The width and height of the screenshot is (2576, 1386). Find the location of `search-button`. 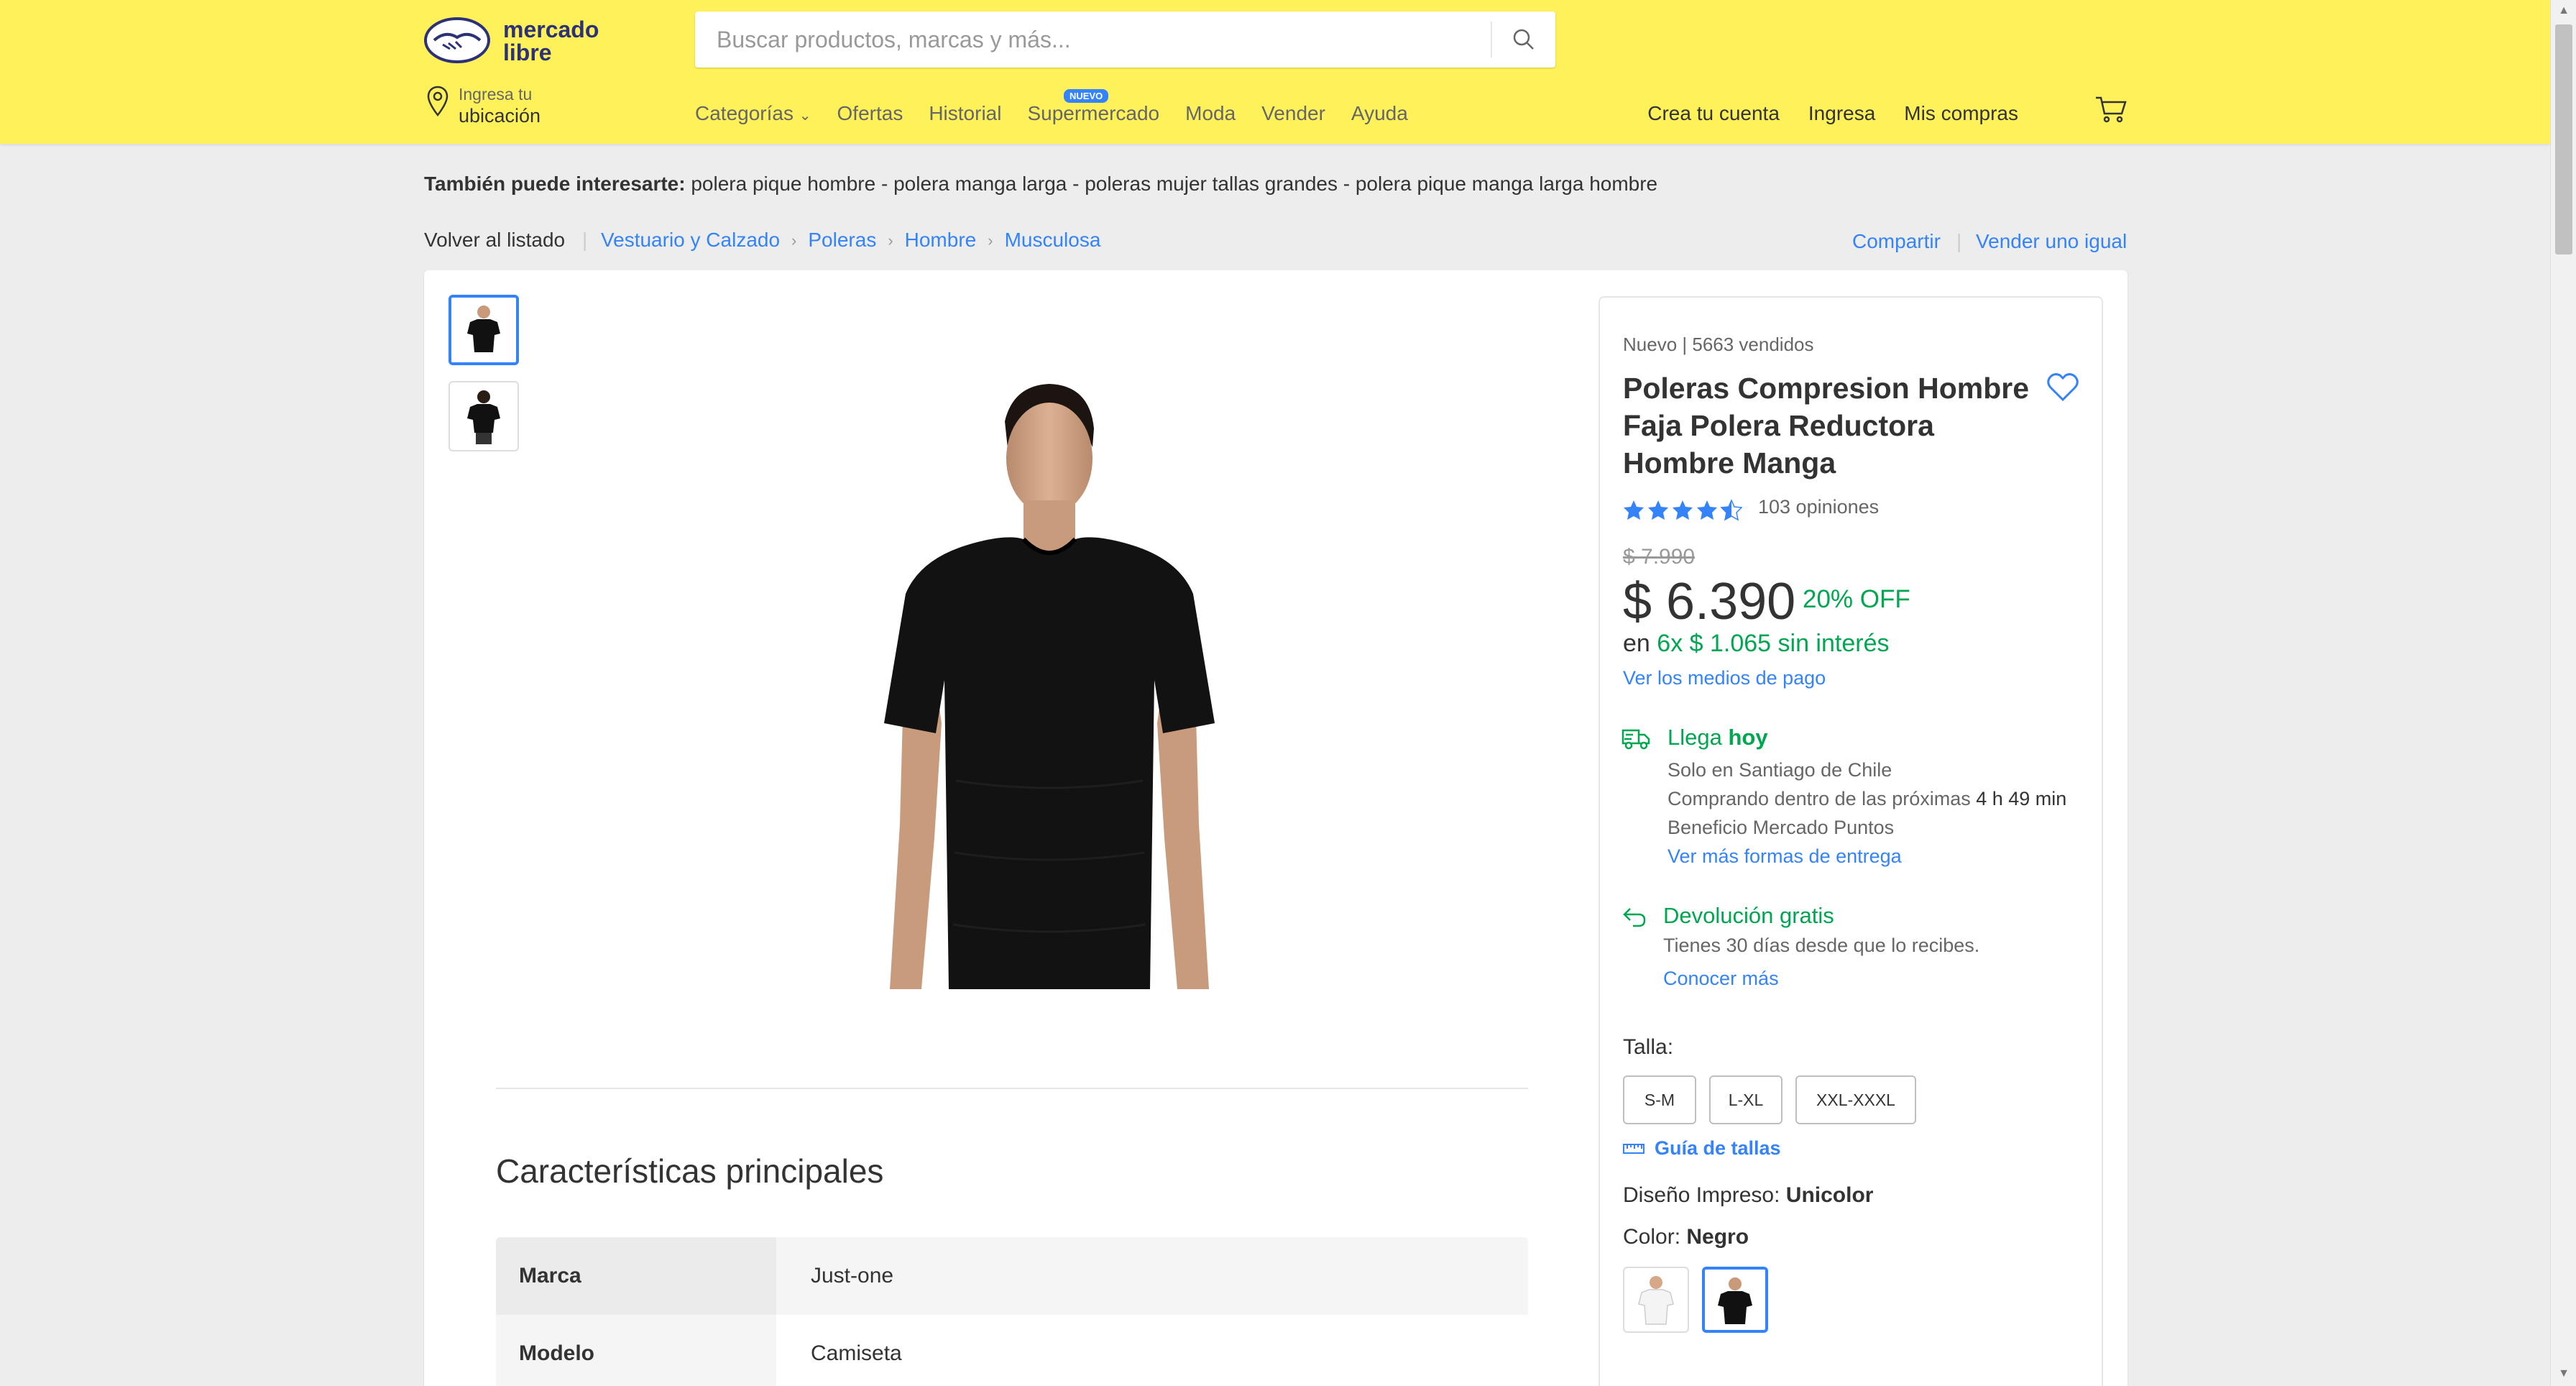

search-button is located at coordinates (1523, 40).